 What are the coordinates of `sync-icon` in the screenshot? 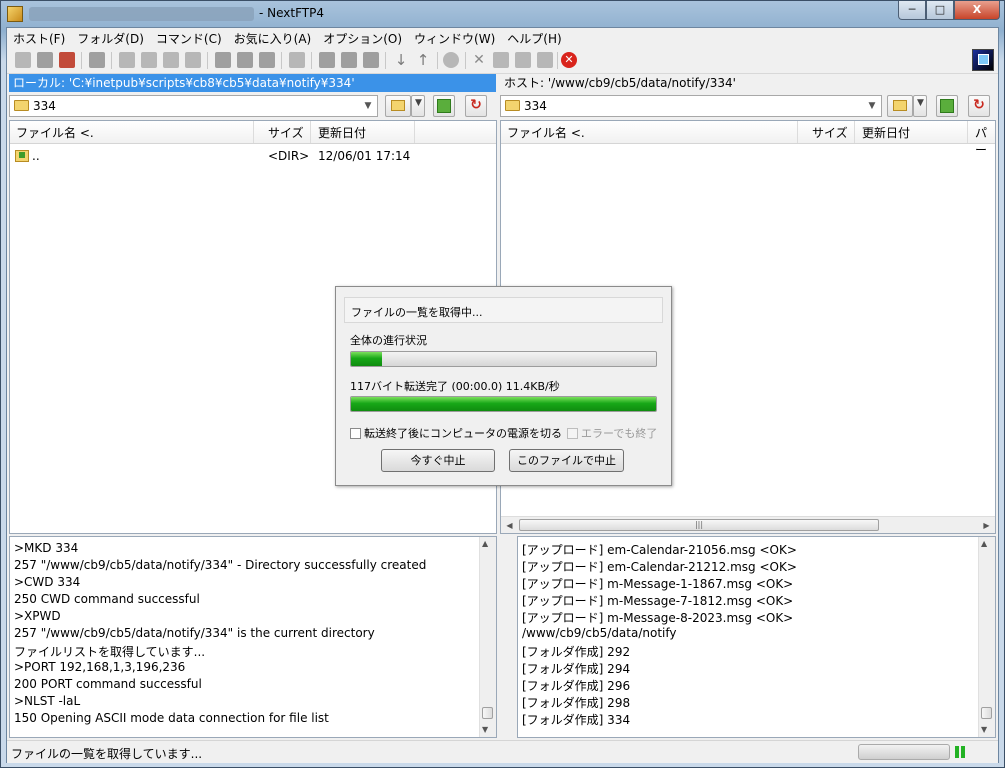 It's located at (193, 60).